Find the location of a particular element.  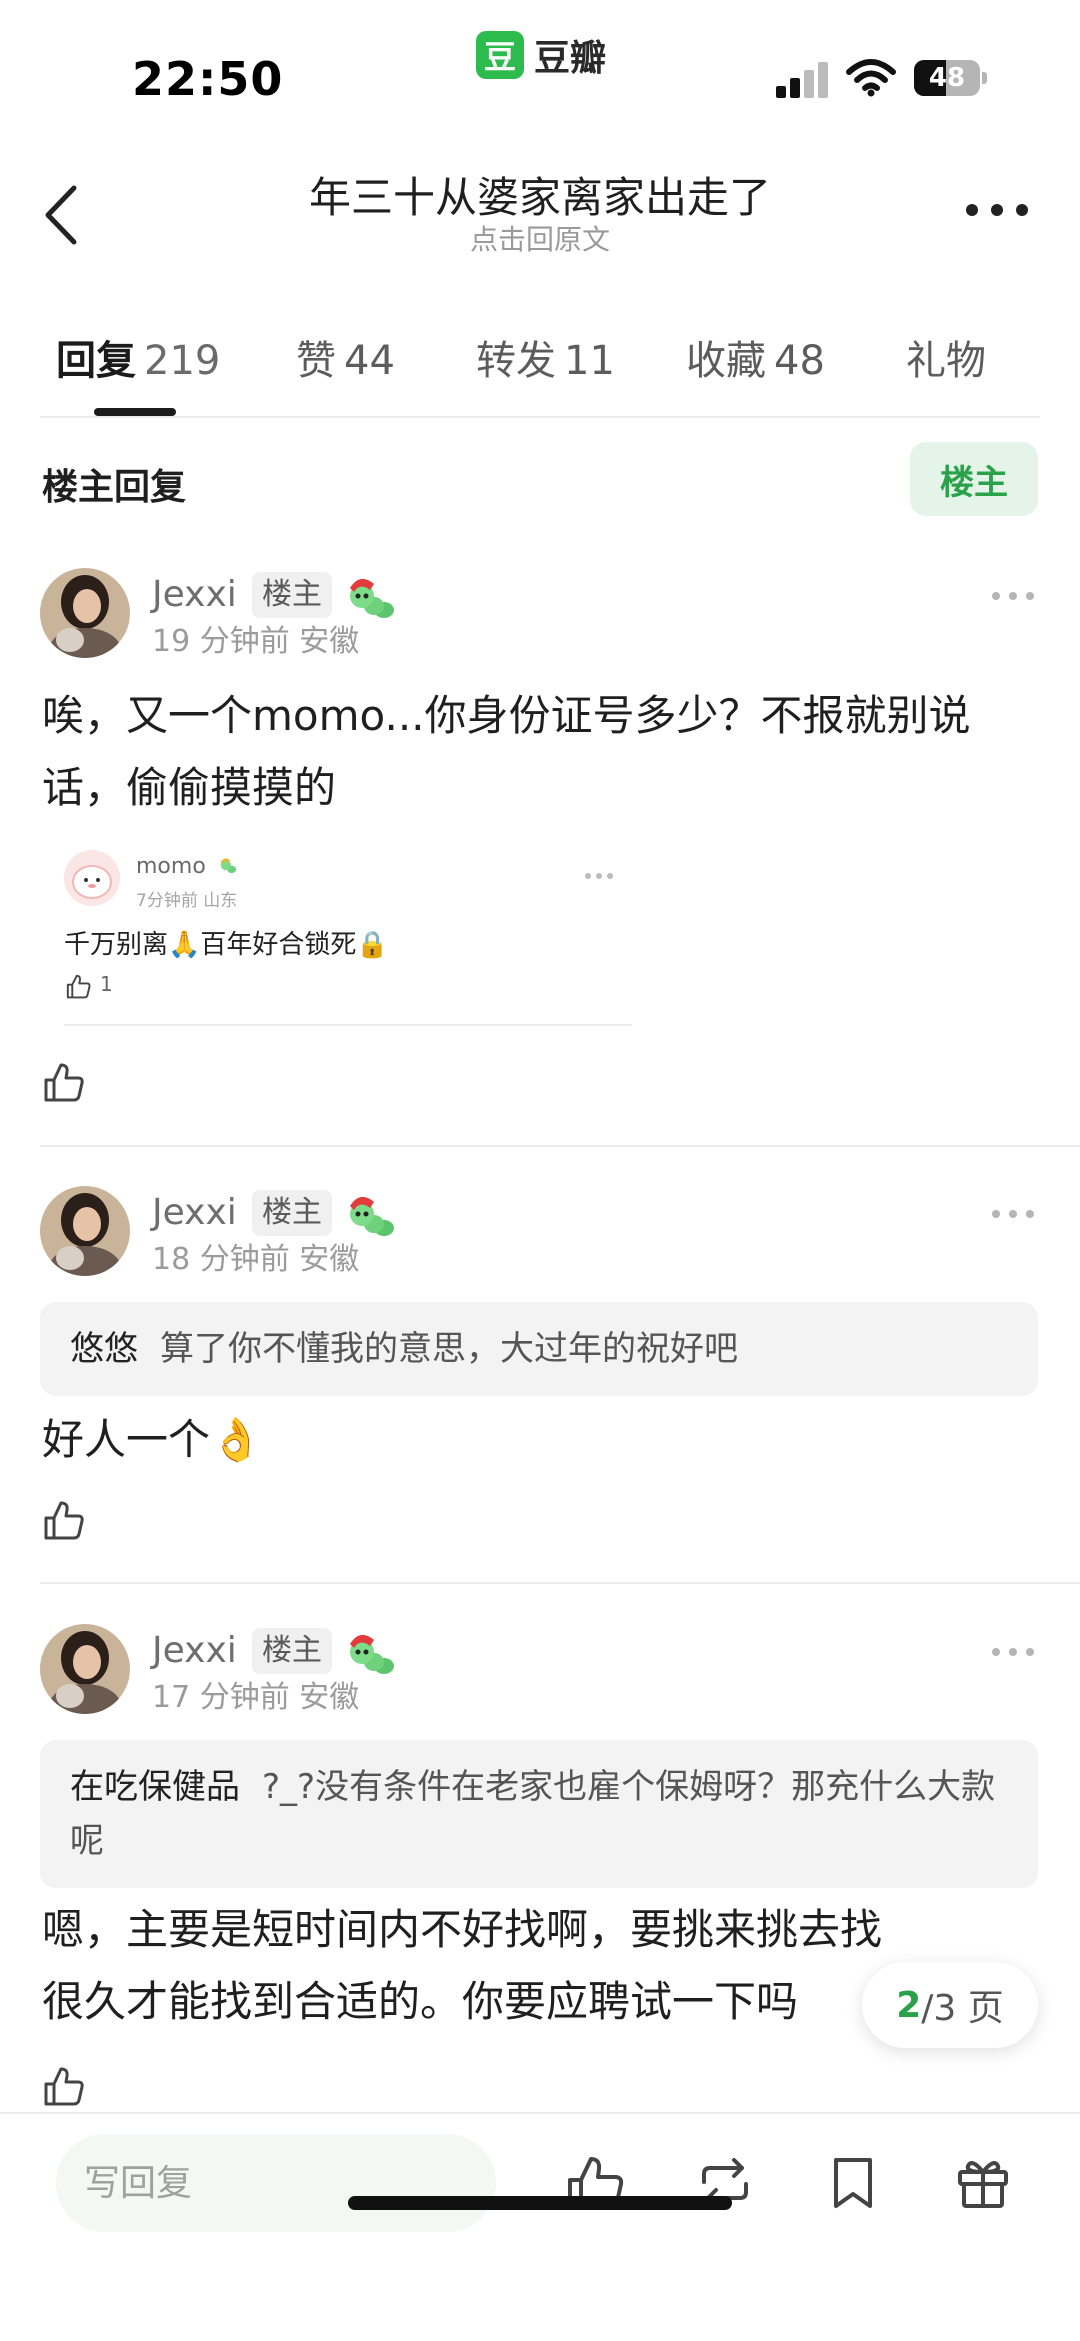

nested-text: 千万别离🙏百年好合锁死🔒 is located at coordinates (226, 945).